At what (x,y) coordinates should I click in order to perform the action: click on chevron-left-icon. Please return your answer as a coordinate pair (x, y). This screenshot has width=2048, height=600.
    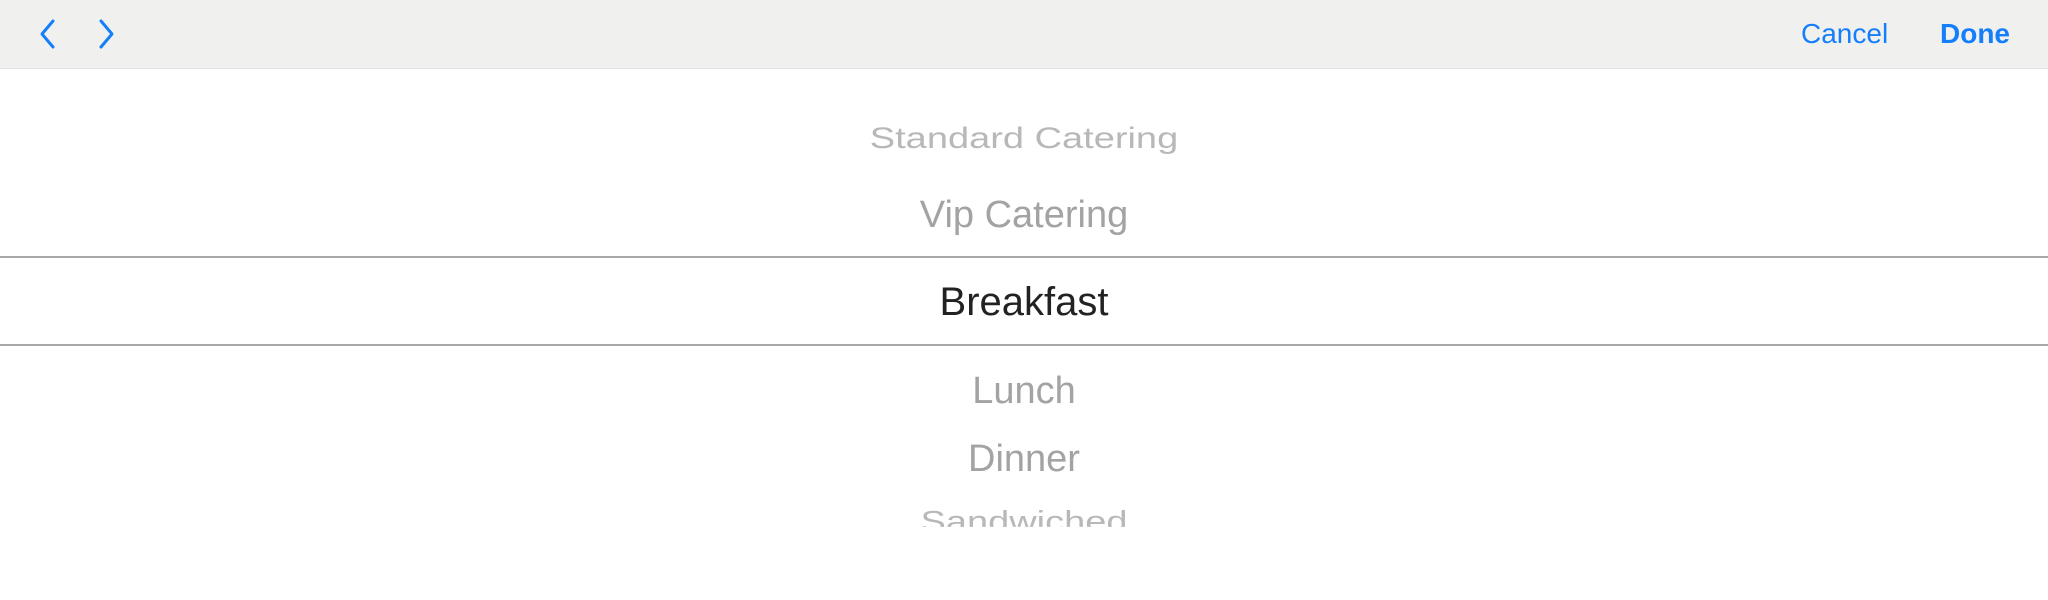
    Looking at the image, I should click on (47, 34).